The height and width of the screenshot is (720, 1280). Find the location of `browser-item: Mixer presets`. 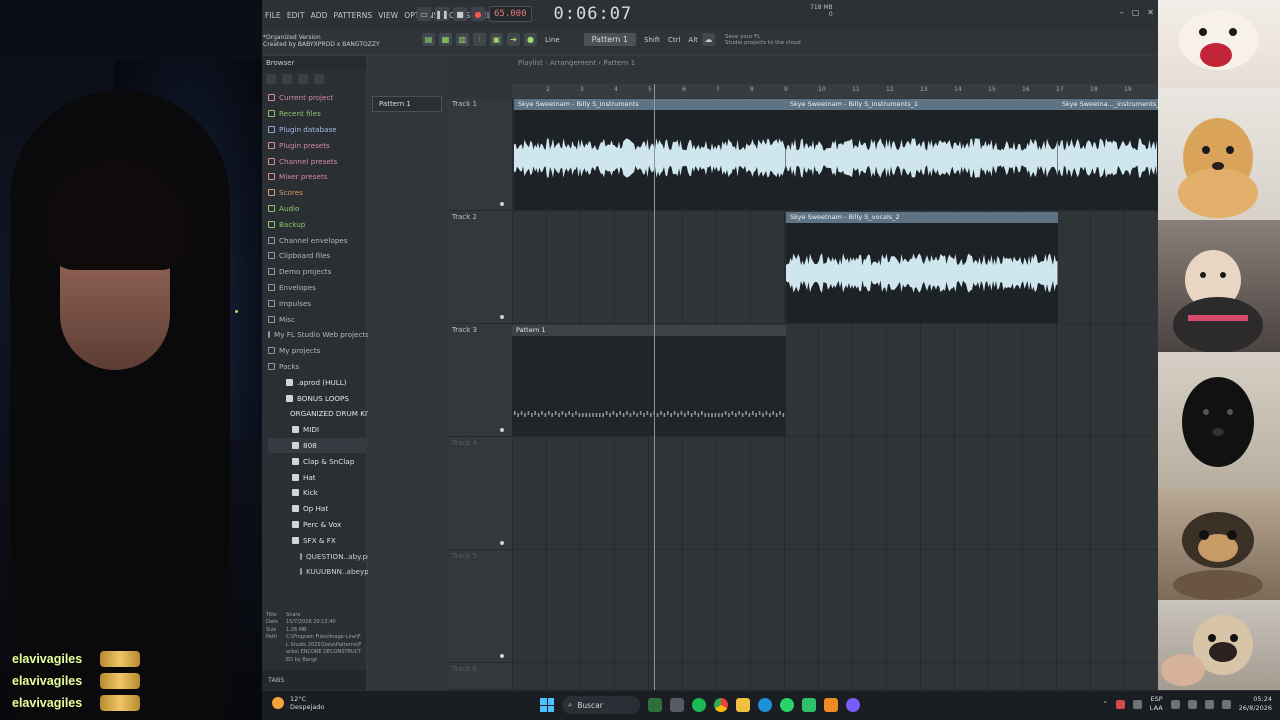

browser-item: Mixer presets is located at coordinates (317, 177).